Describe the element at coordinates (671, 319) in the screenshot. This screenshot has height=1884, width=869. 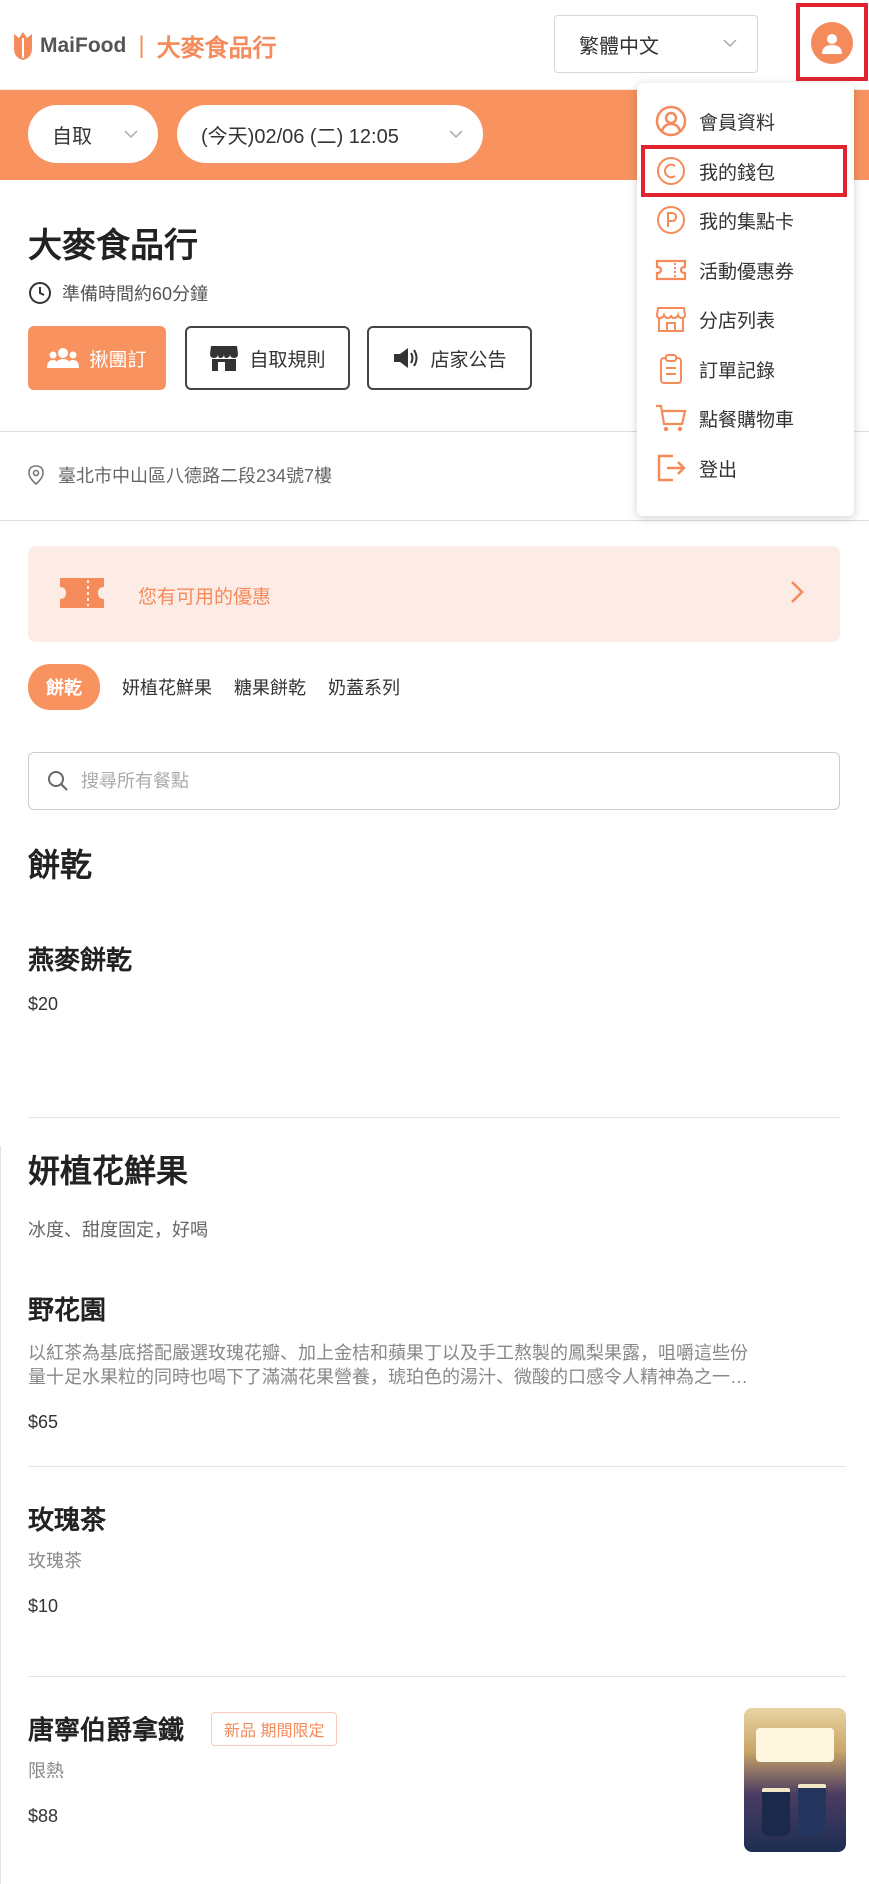
I see `store-icon` at that location.